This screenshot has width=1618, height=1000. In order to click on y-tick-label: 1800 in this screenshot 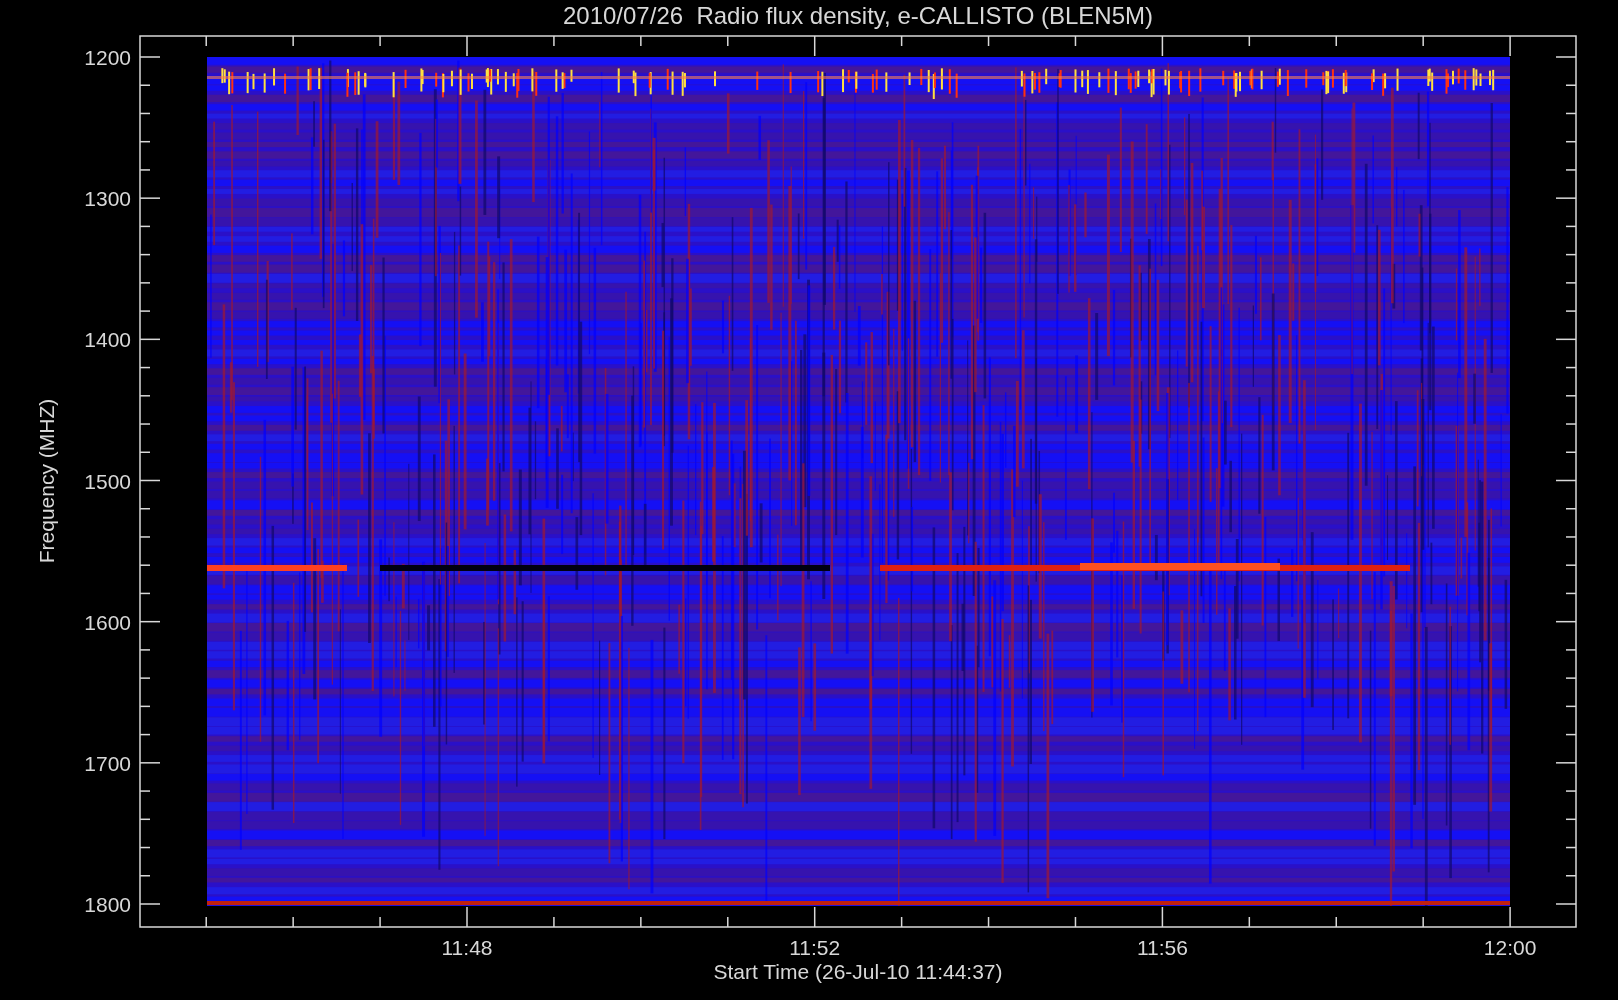, I will do `click(107, 904)`.